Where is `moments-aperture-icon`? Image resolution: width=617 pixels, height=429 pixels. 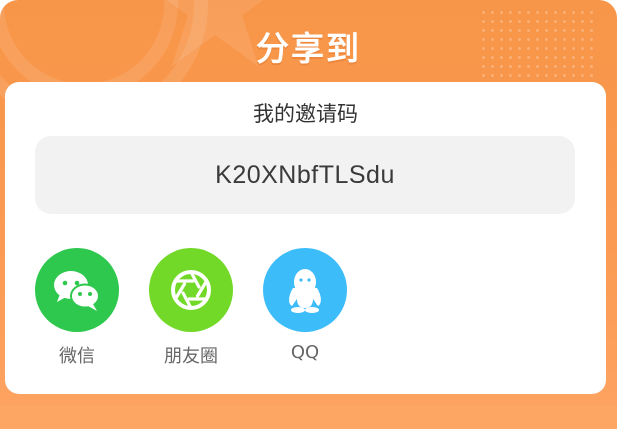 moments-aperture-icon is located at coordinates (191, 290).